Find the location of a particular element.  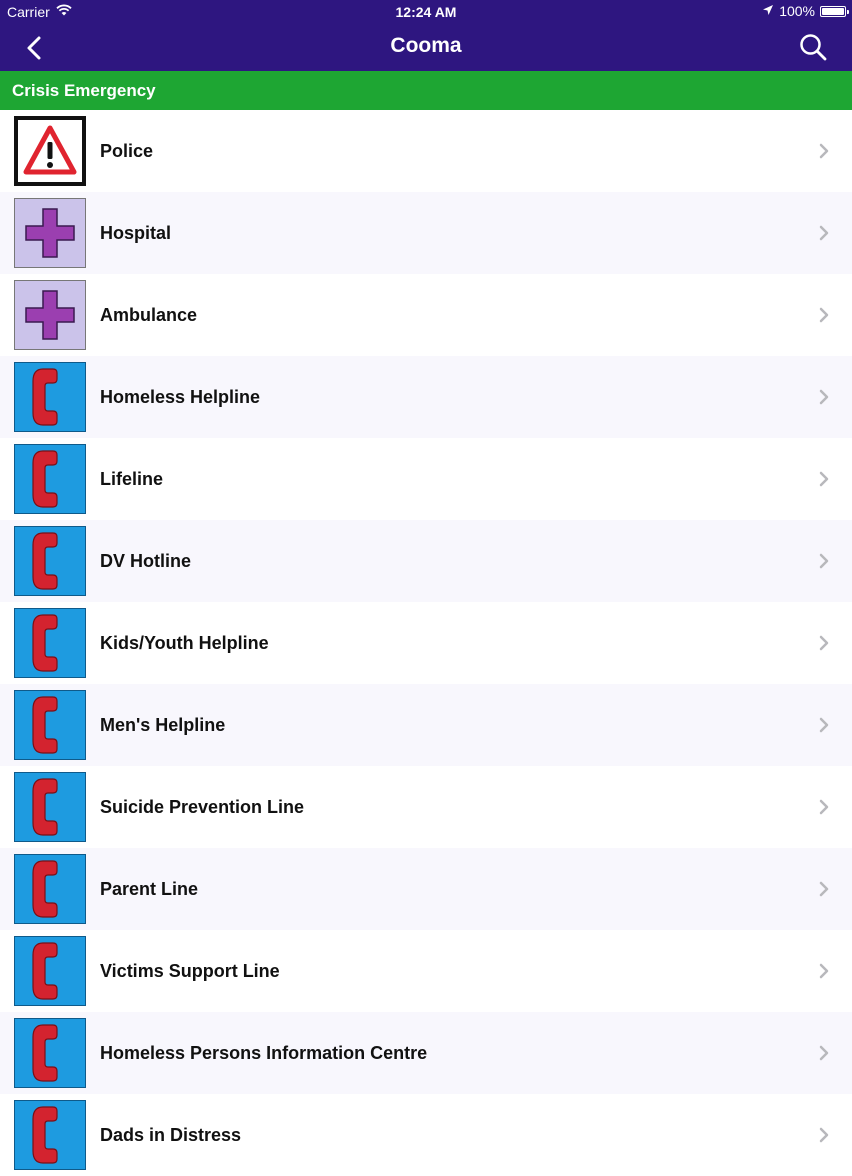

list-item: Lifeline is located at coordinates (426, 479).